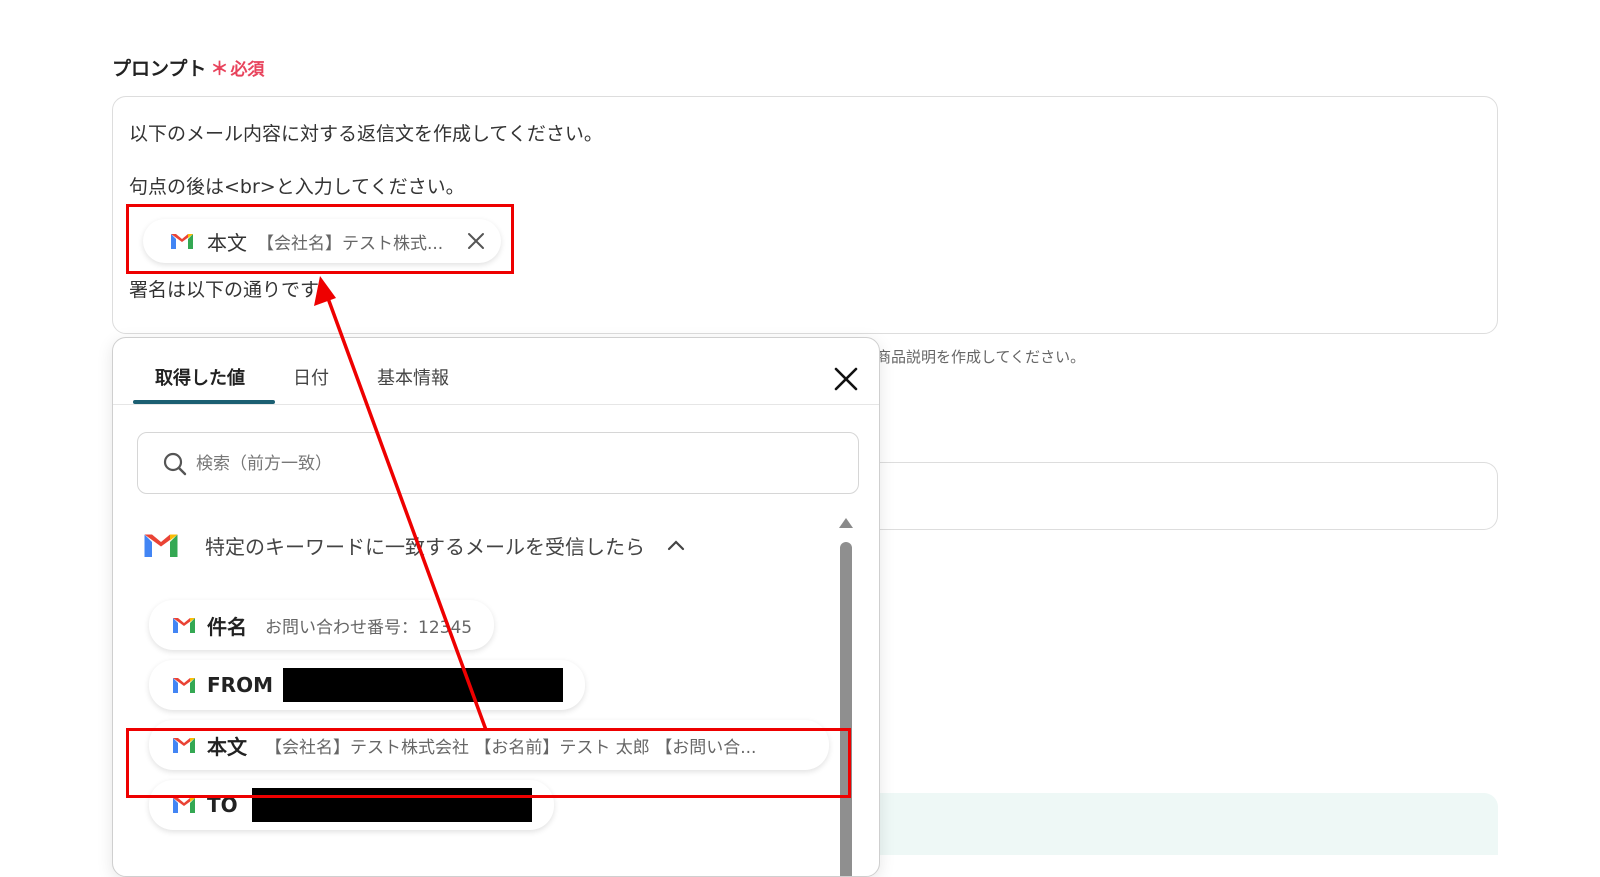 The image size is (1600, 877). Describe the element at coordinates (233, 290) in the screenshot. I see `prompt-line-4: 署名は以下の通りです。` at that location.